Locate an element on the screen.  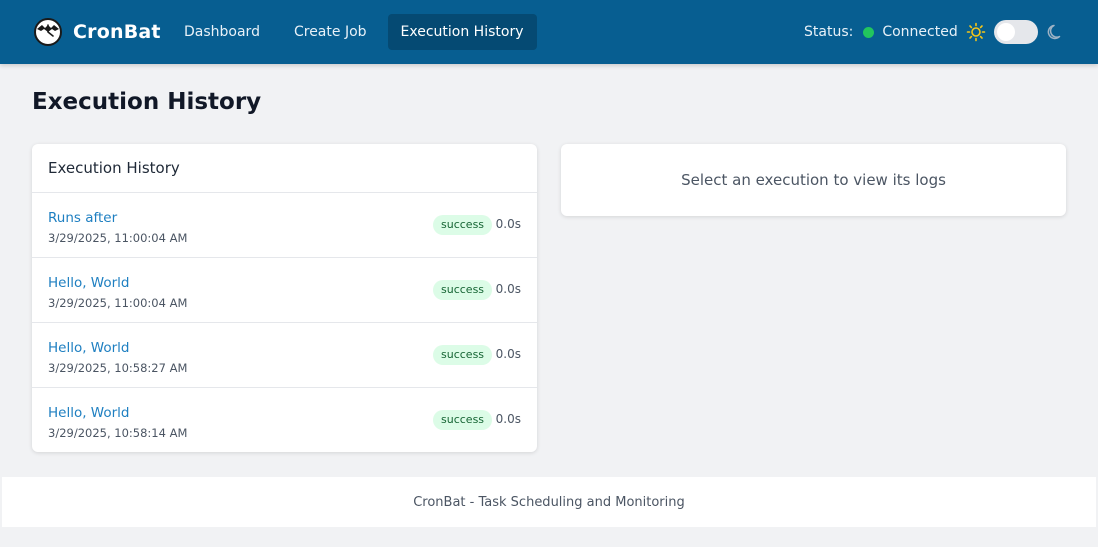
status-indicator-dot is located at coordinates (869, 32).